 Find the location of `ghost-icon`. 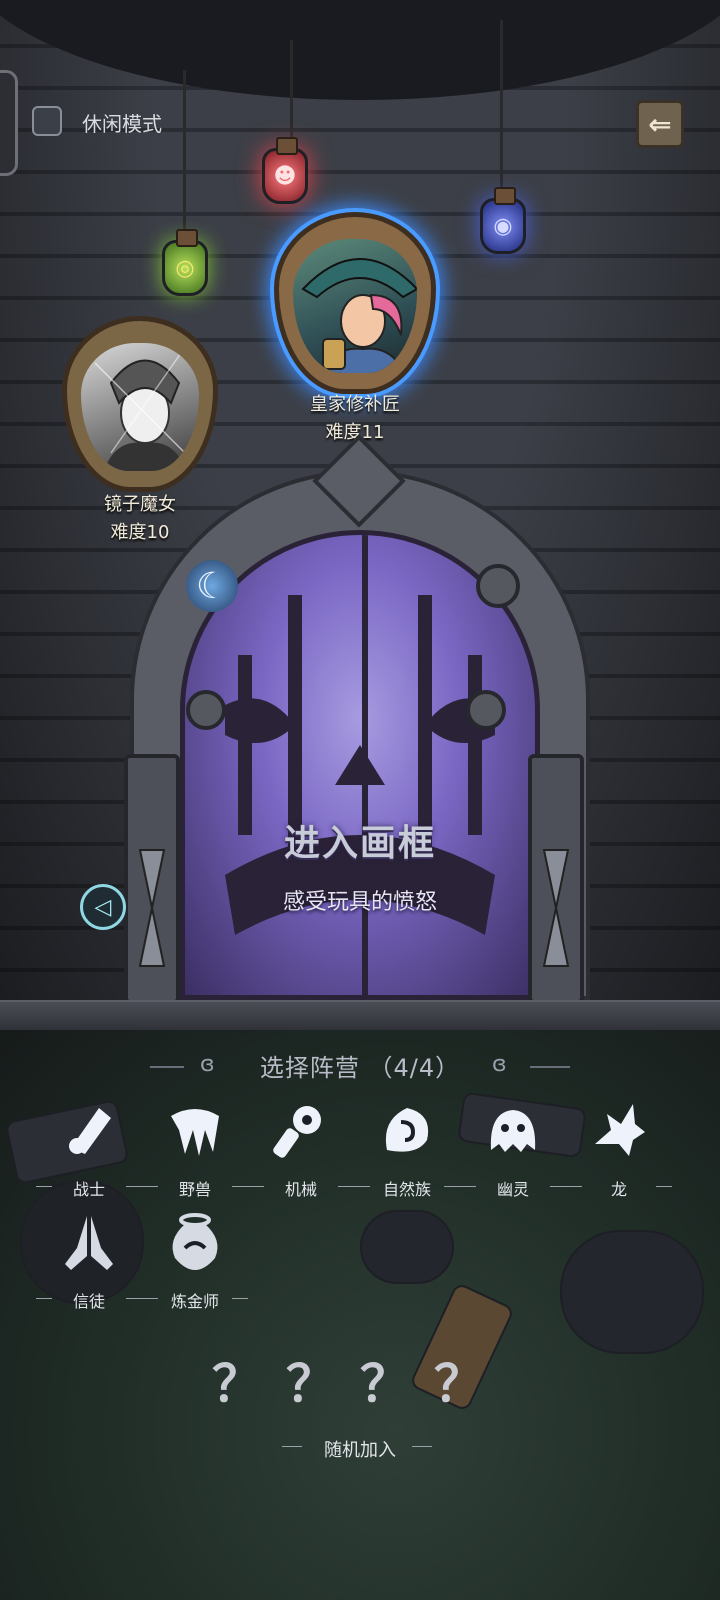

ghost-icon is located at coordinates (513, 1130).